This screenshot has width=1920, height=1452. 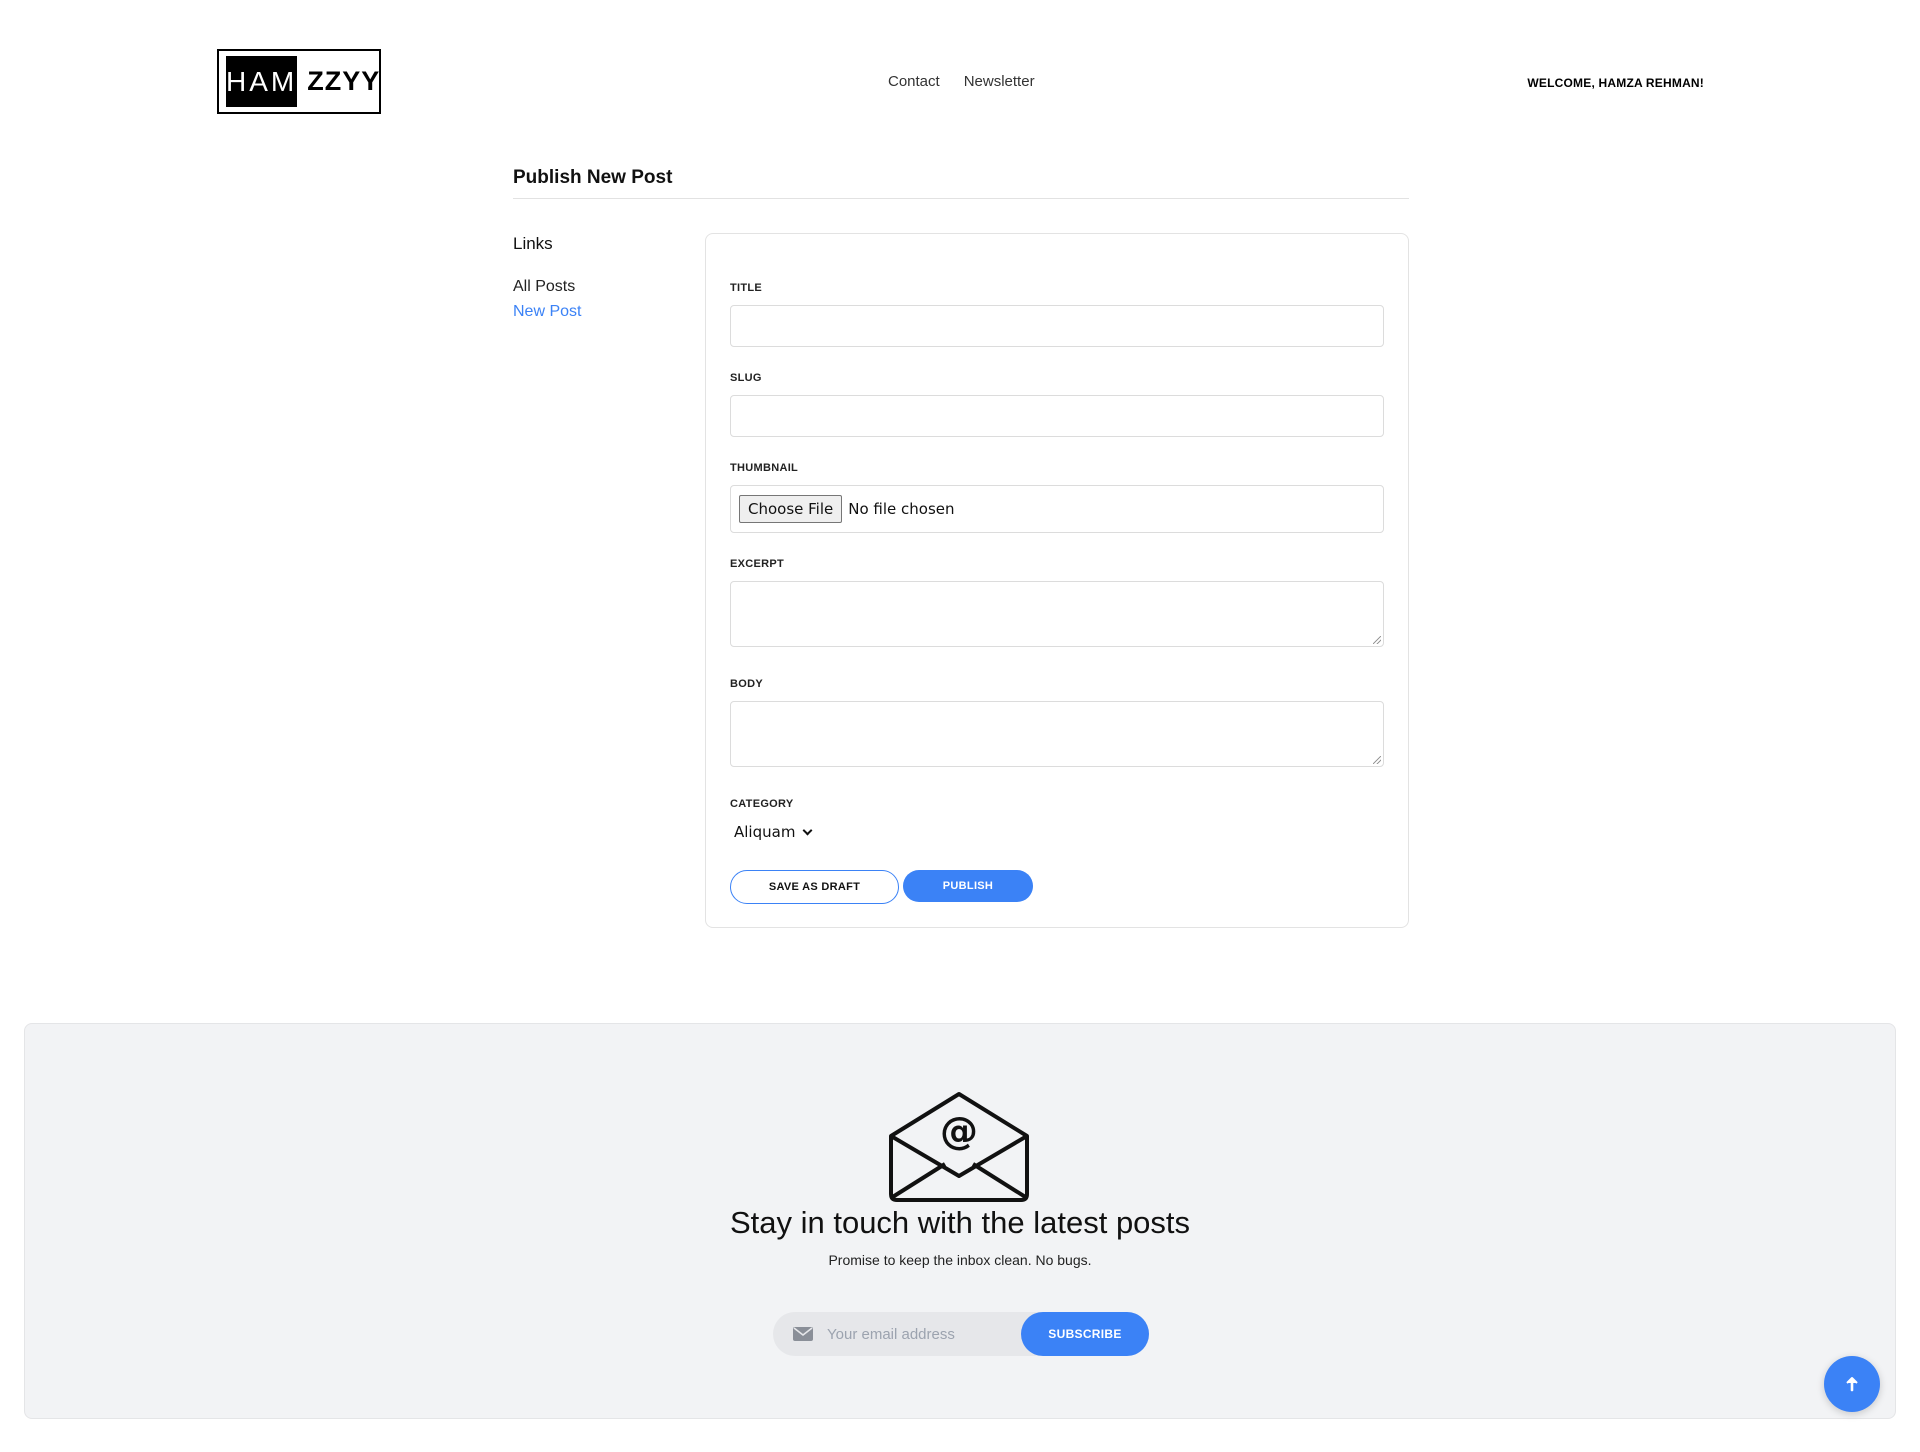 I want to click on email-input, so click(x=922, y=1334).